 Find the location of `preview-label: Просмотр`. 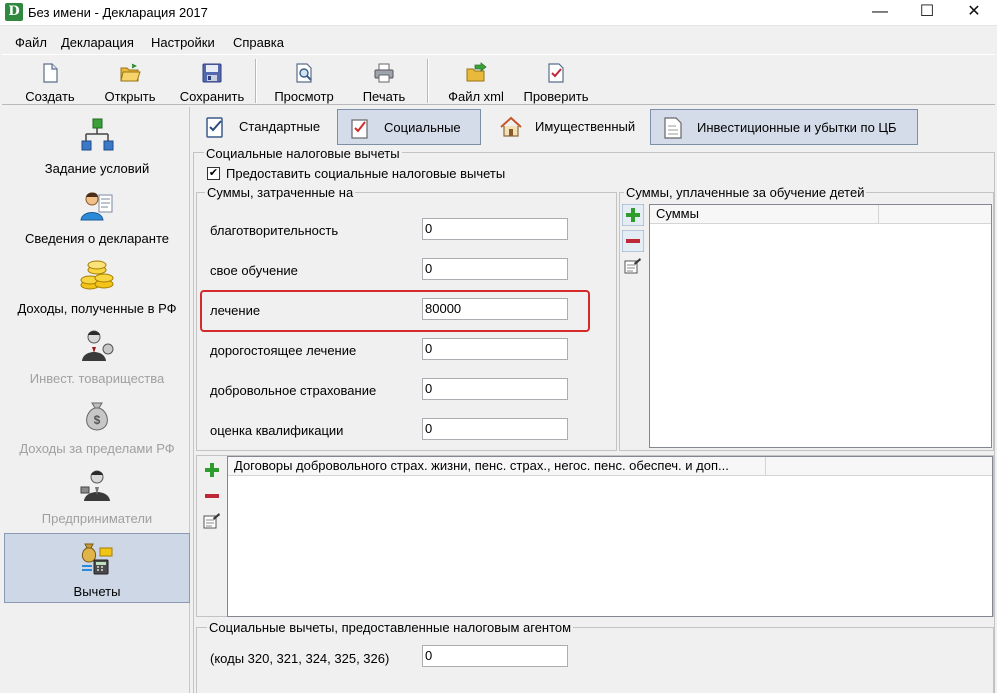

preview-label: Просмотр is located at coordinates (304, 96).